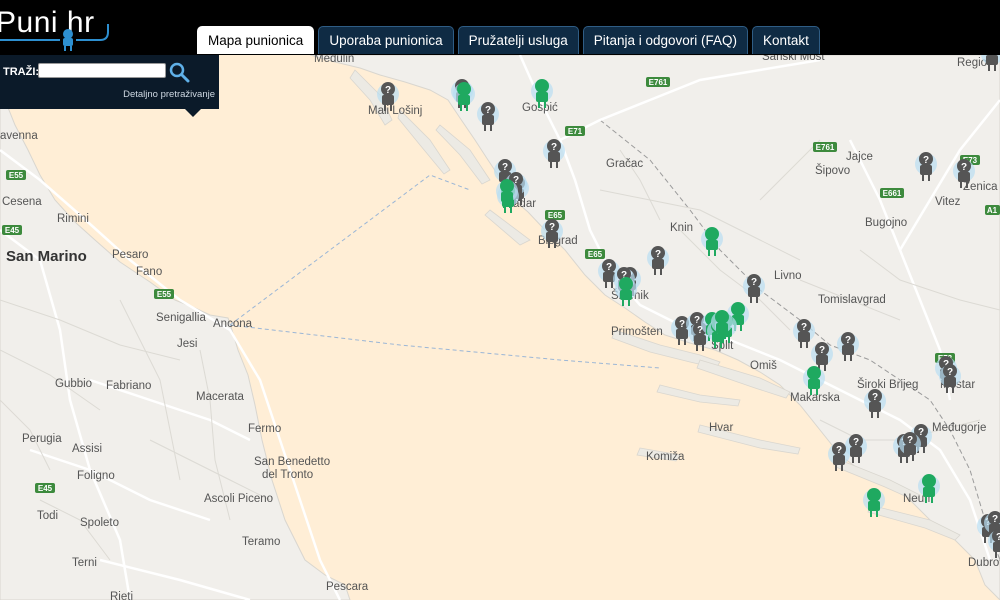  What do you see at coordinates (825, 147) in the screenshot?
I see `shield-e761-b: E761` at bounding box center [825, 147].